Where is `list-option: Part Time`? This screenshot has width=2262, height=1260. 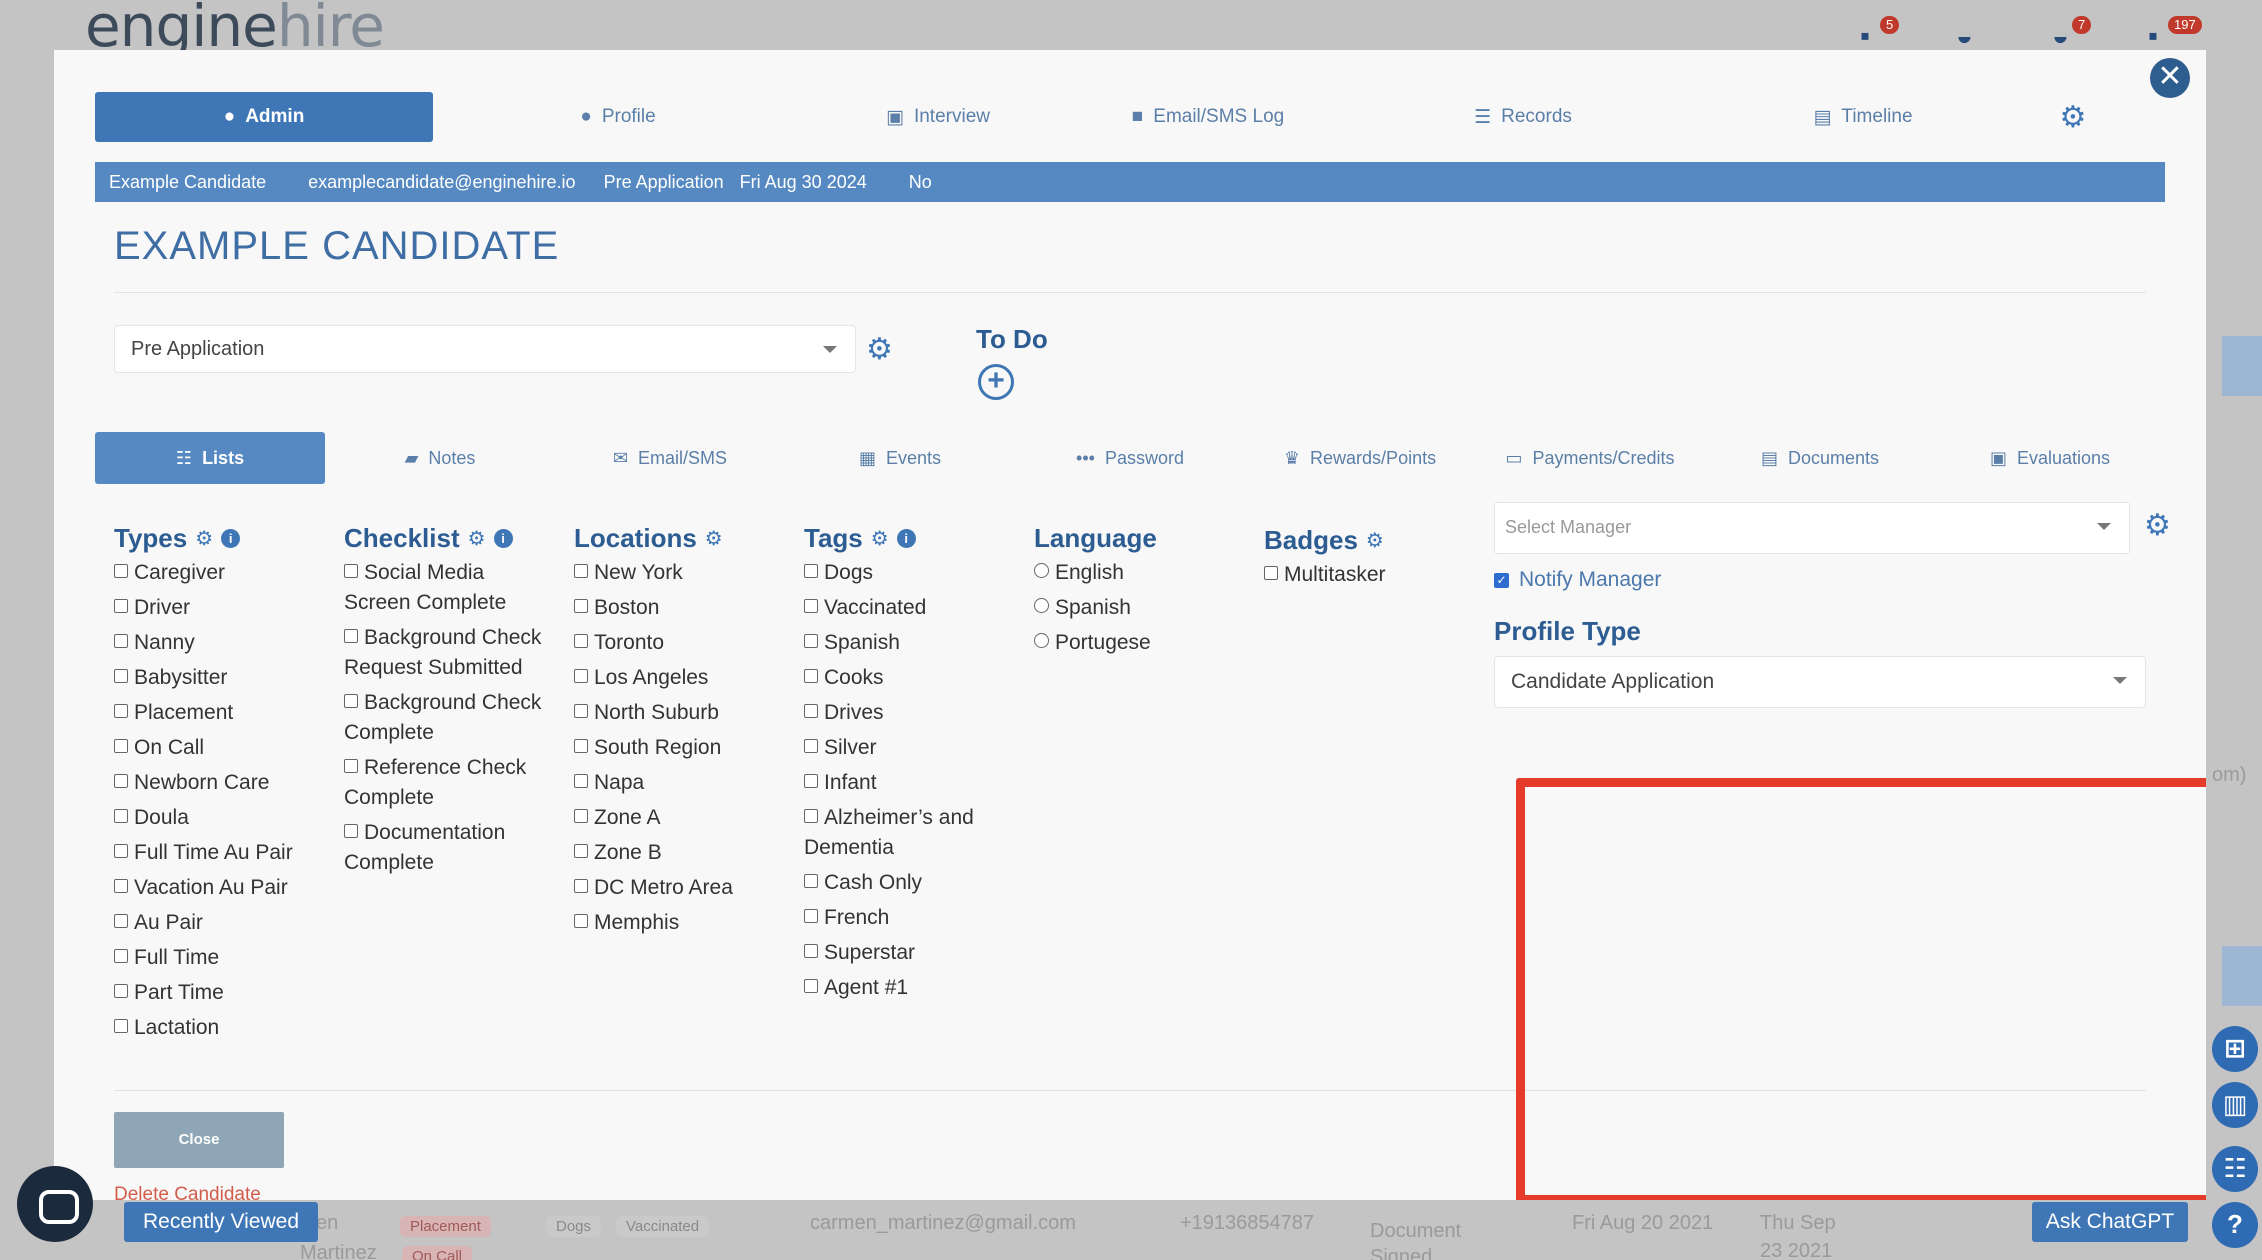 list-option: Part Time is located at coordinates (224, 993).